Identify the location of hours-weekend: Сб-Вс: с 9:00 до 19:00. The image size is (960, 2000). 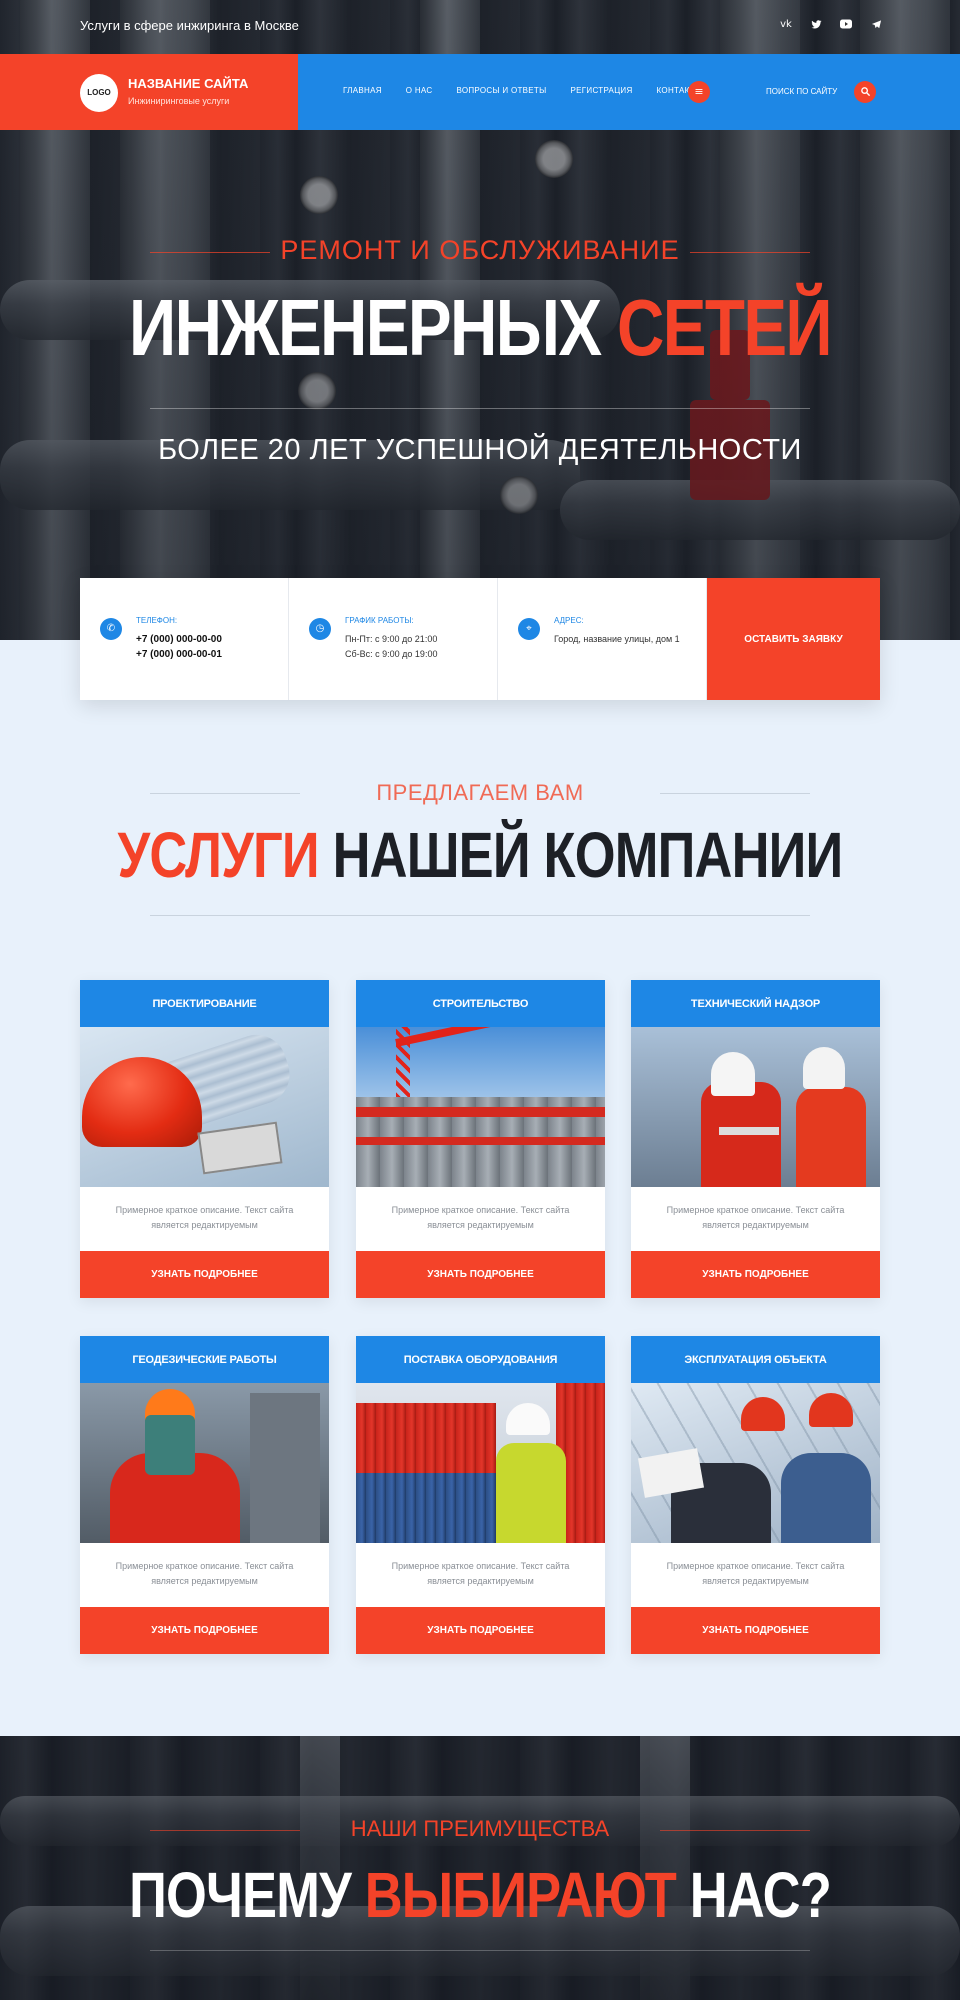
(391, 654).